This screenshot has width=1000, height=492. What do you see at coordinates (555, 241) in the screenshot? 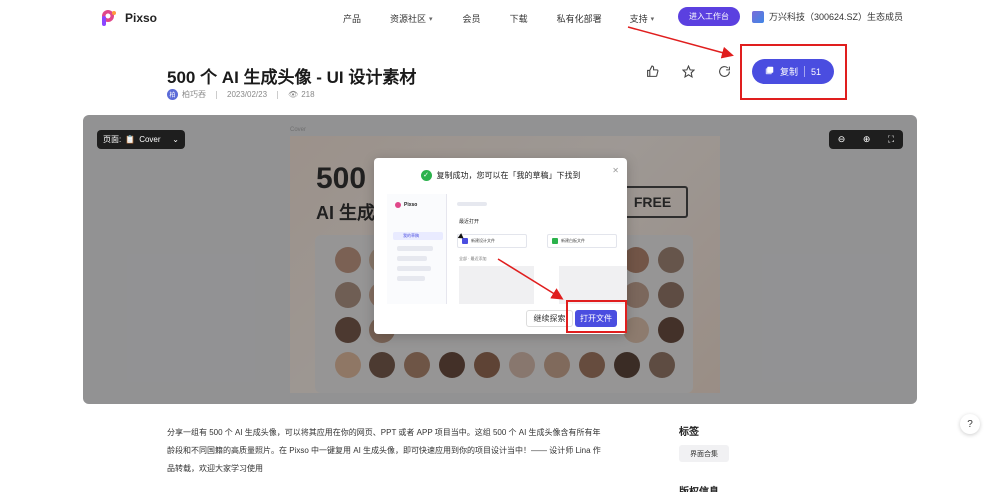
I see `whiteboard-file-icon` at bounding box center [555, 241].